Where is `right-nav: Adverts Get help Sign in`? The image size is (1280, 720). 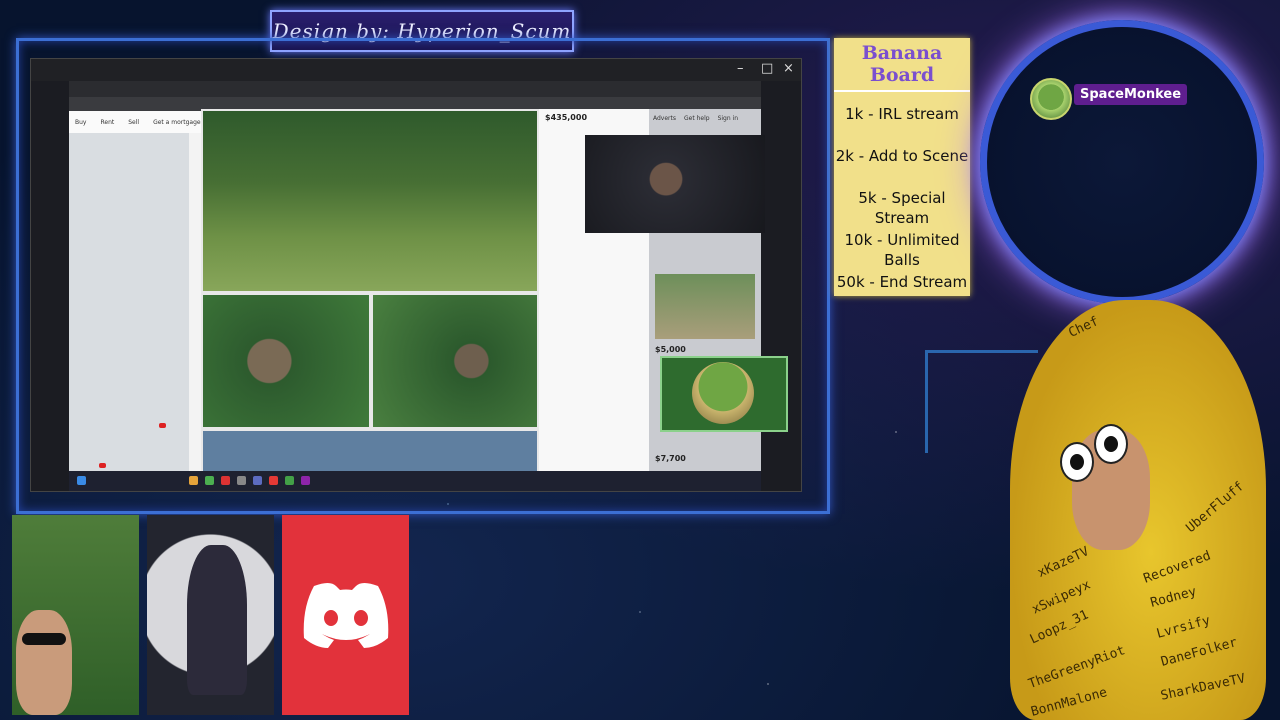 right-nav: Adverts Get help Sign in is located at coordinates (695, 118).